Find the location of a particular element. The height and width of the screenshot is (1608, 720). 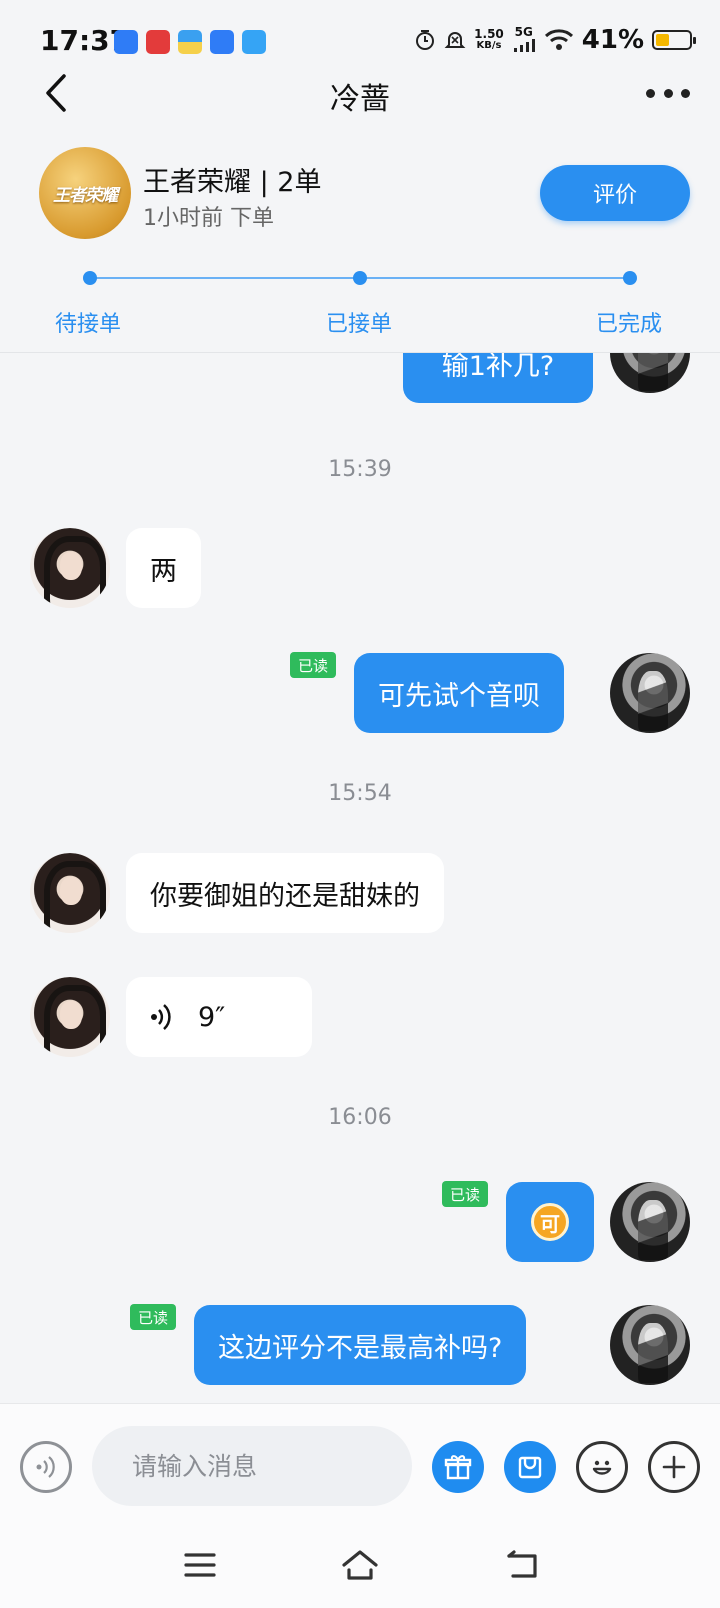

message-text: 这边评分不是最高补吗? is located at coordinates (360, 1348).